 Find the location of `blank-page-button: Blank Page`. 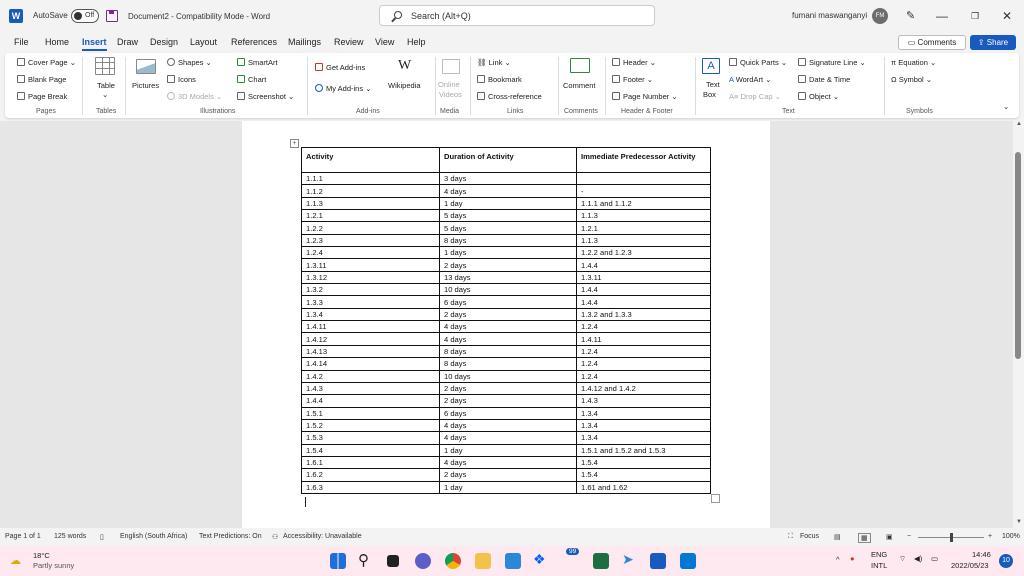

blank-page-button: Blank Page is located at coordinates (41, 79).